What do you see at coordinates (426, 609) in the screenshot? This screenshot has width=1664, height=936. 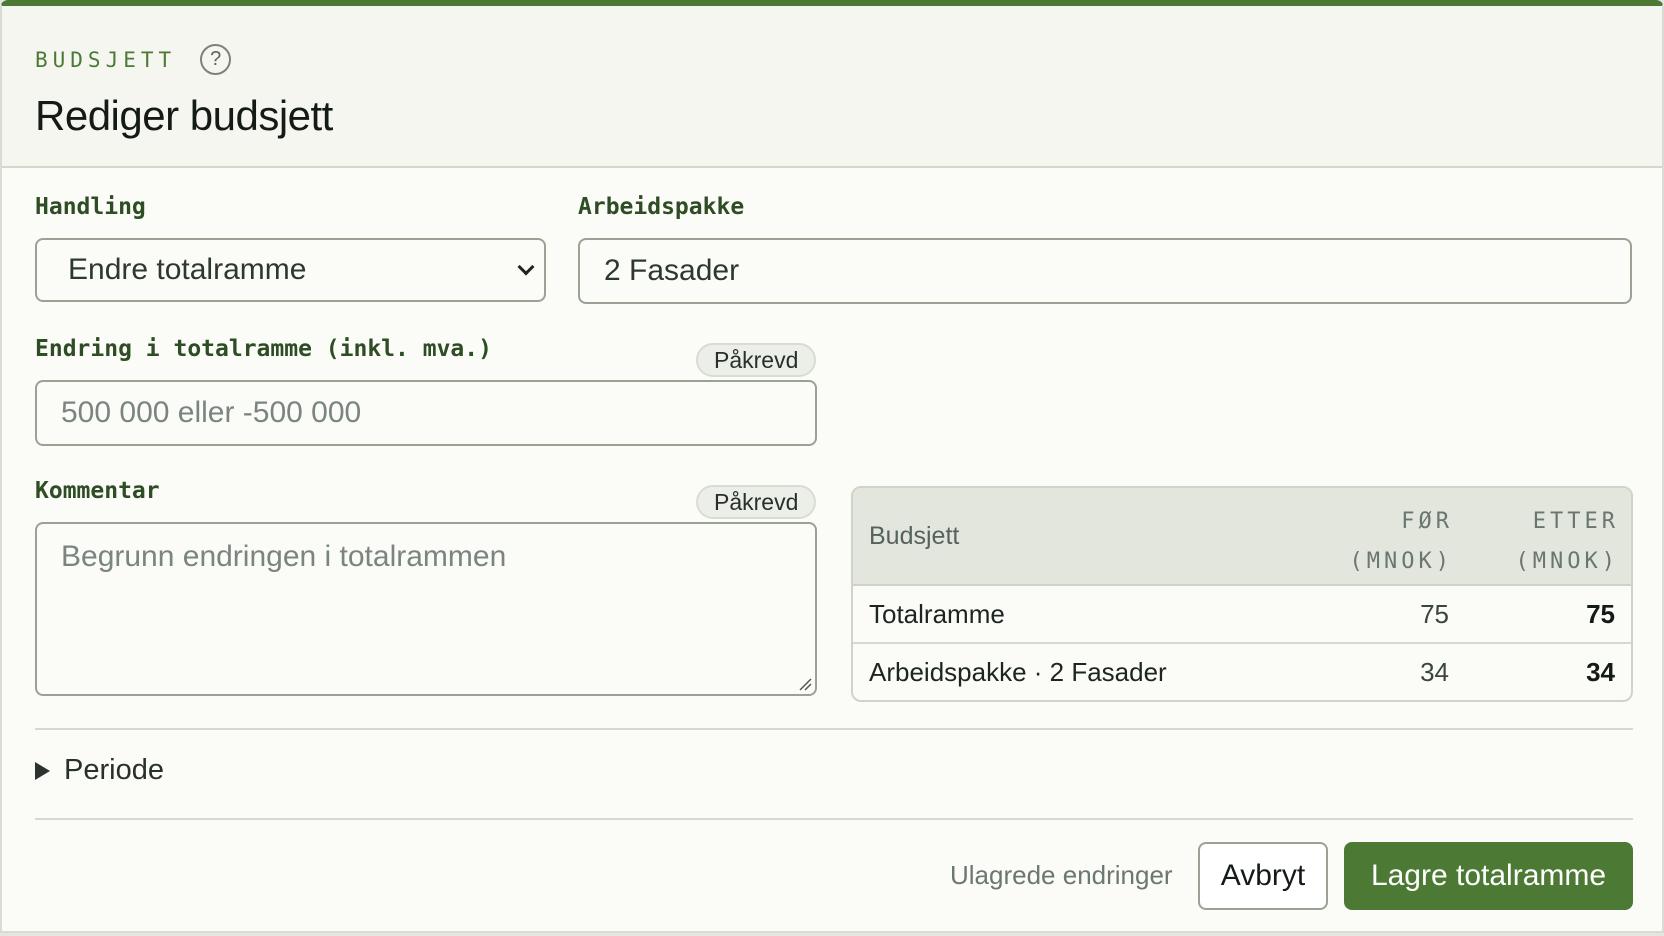 I see `kommentar-textarea: Begrunn endringen i totalrammen` at bounding box center [426, 609].